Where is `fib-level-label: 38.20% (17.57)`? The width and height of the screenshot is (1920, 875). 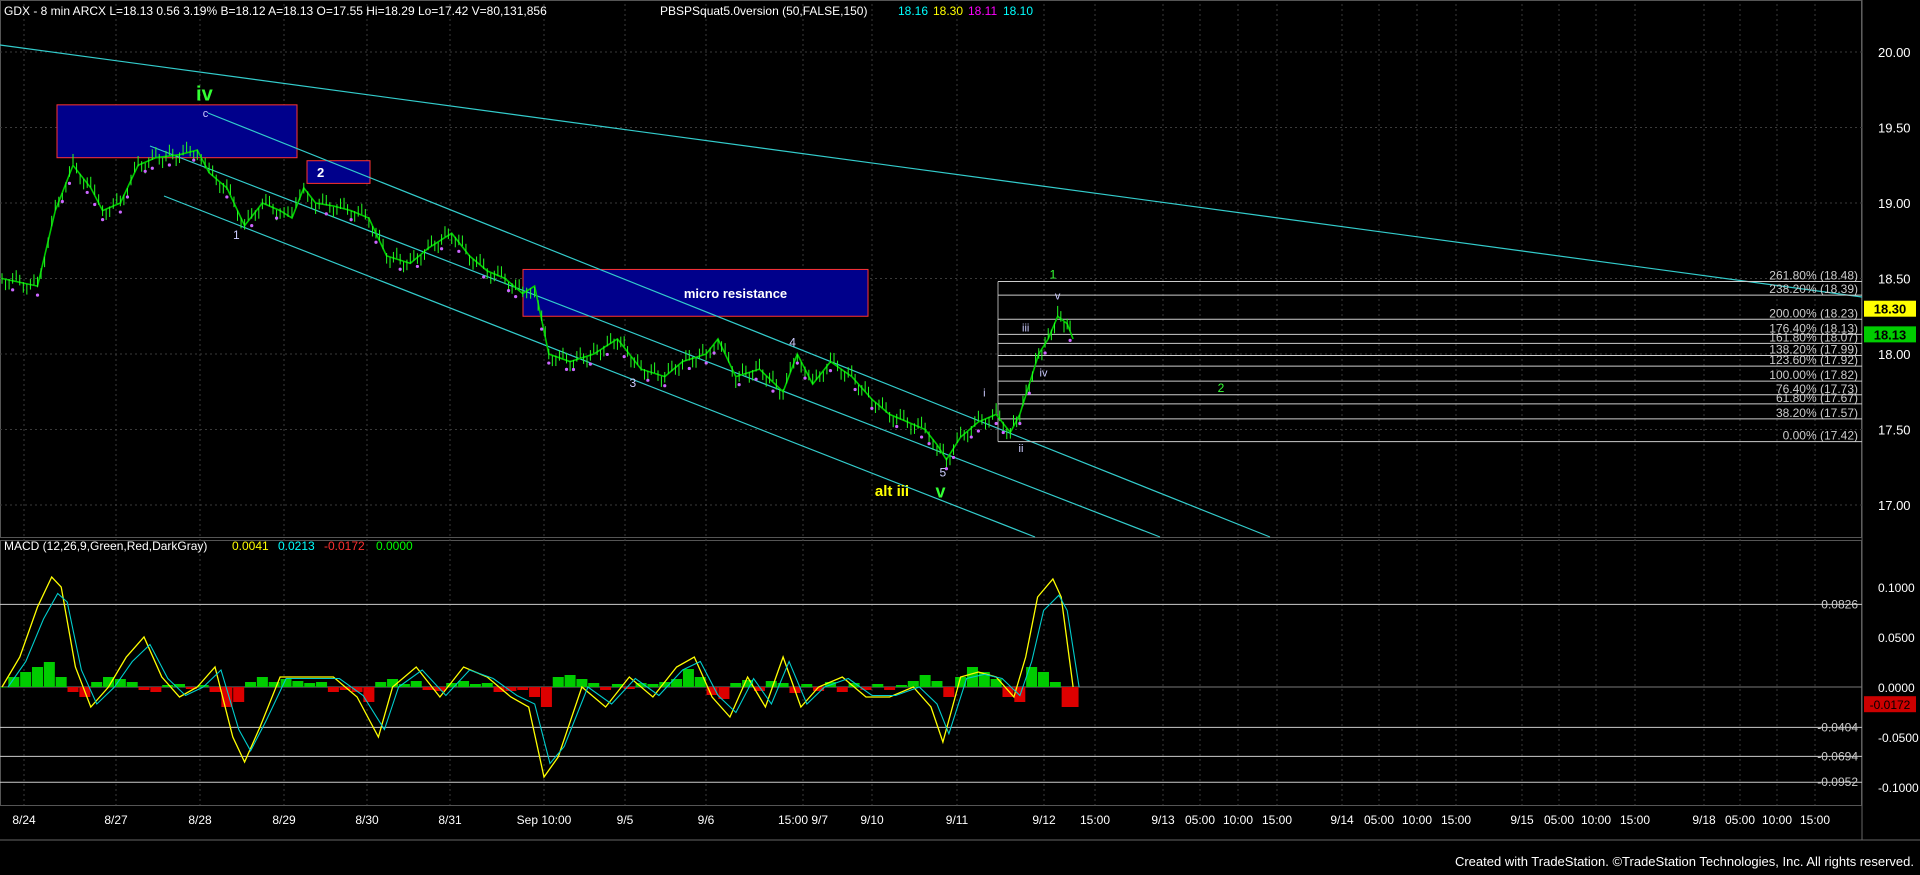 fib-level-label: 38.20% (17.57) is located at coordinates (1817, 413).